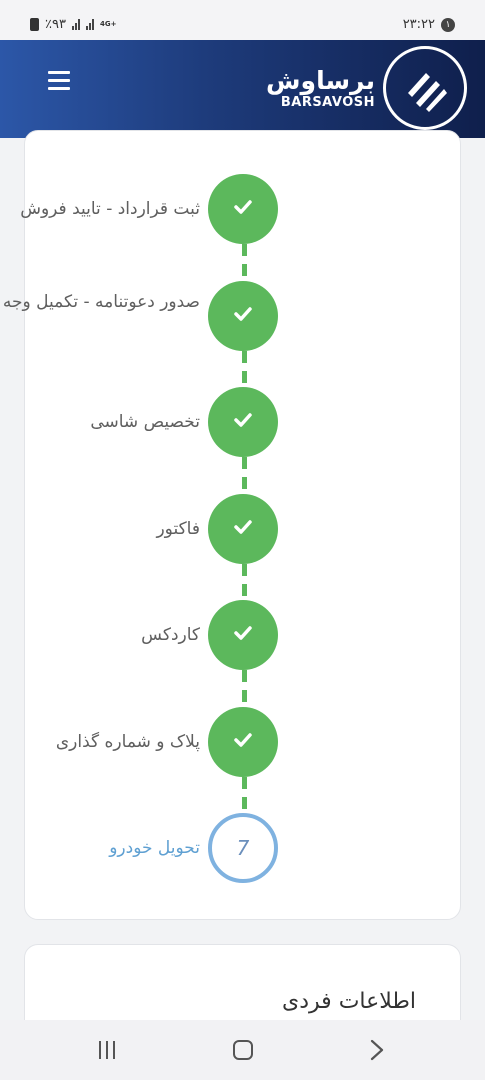 This screenshot has height=1080, width=485. Describe the element at coordinates (127, 741) in the screenshot. I see `step-label: پلاک و شماره گذاری` at that location.